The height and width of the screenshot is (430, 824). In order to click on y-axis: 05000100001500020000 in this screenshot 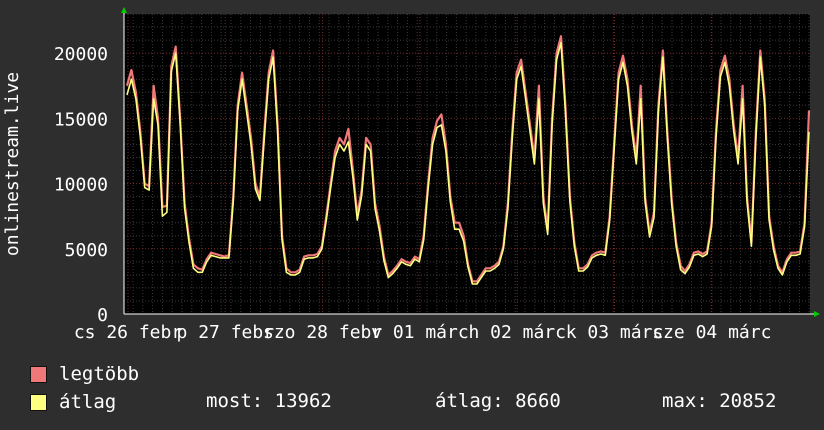, I will do `click(81, 185)`.